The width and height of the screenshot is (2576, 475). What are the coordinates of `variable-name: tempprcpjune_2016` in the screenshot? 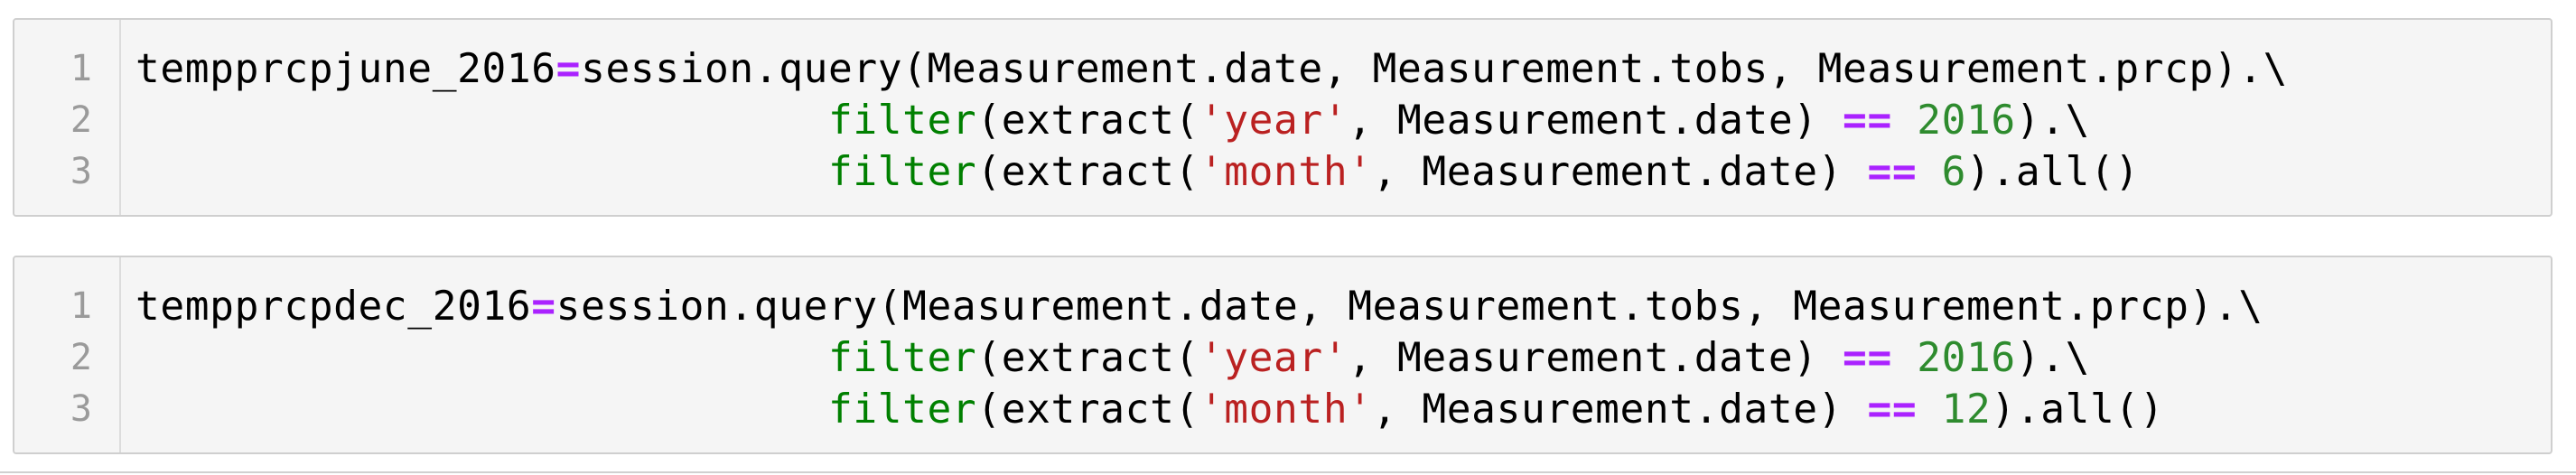 It's located at (345, 69).